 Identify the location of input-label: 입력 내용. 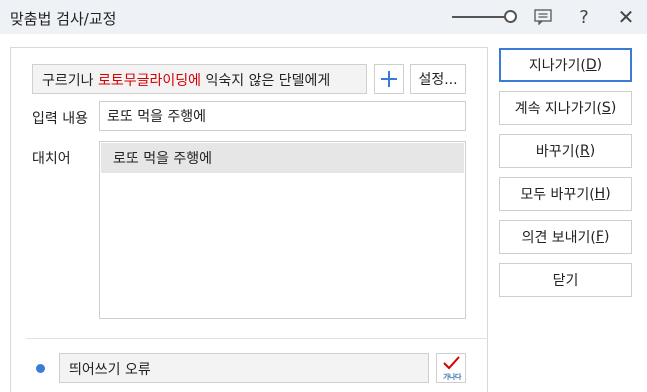
(60, 119).